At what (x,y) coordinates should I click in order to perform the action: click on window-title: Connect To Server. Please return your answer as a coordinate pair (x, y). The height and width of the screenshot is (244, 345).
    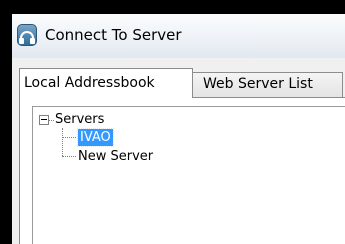
    Looking at the image, I should click on (113, 35).